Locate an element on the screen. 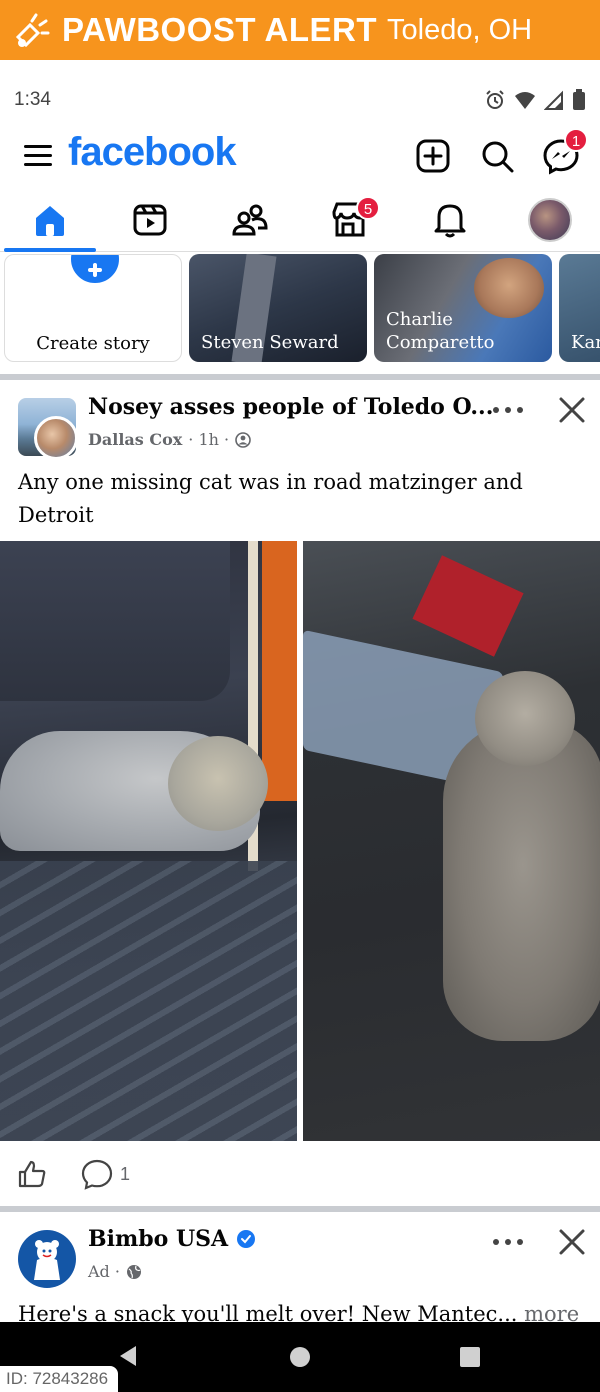 The height and width of the screenshot is (1392, 600). red-box is located at coordinates (468, 606).